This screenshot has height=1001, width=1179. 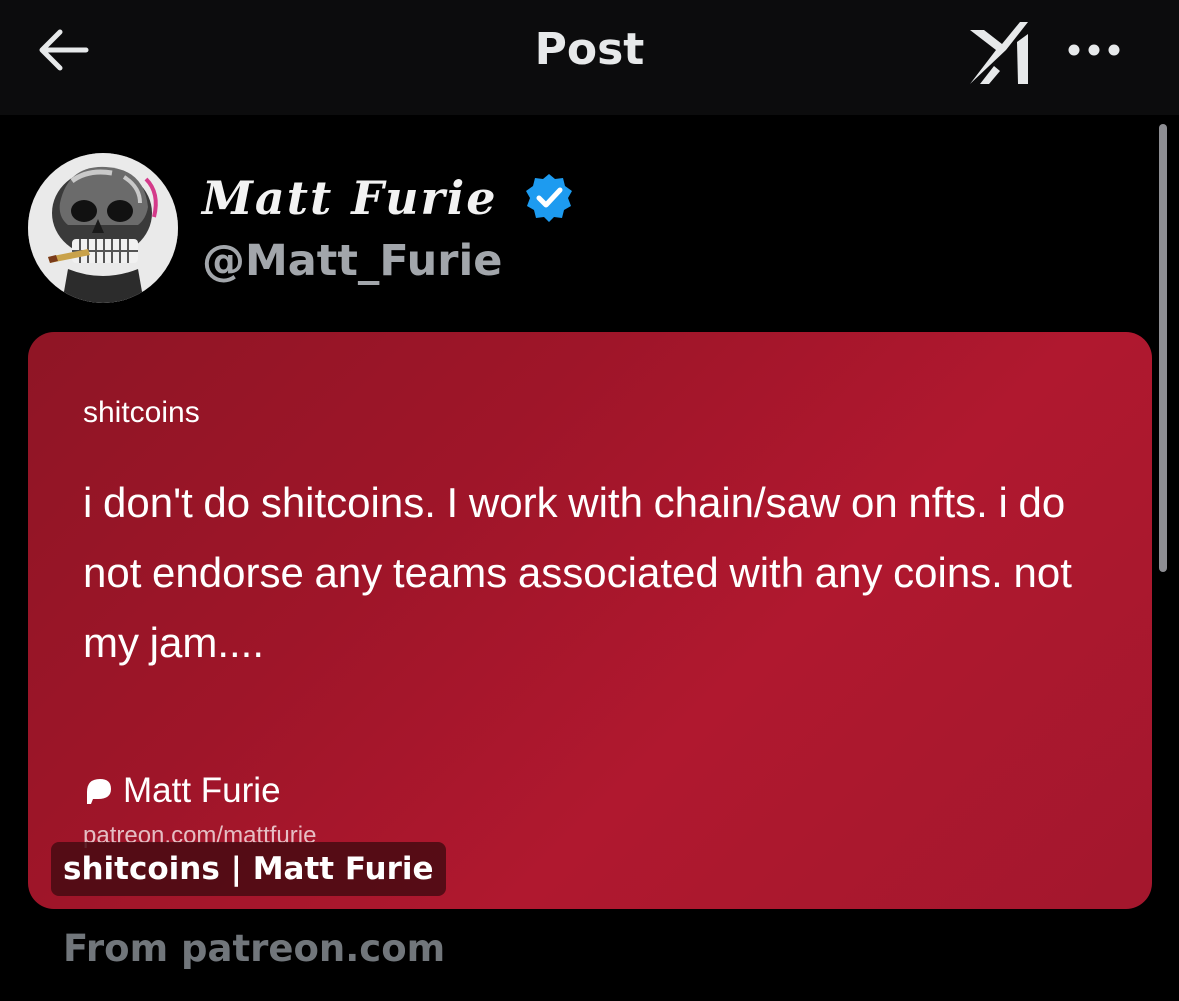 I want to click on grok-button, so click(x=1000, y=55).